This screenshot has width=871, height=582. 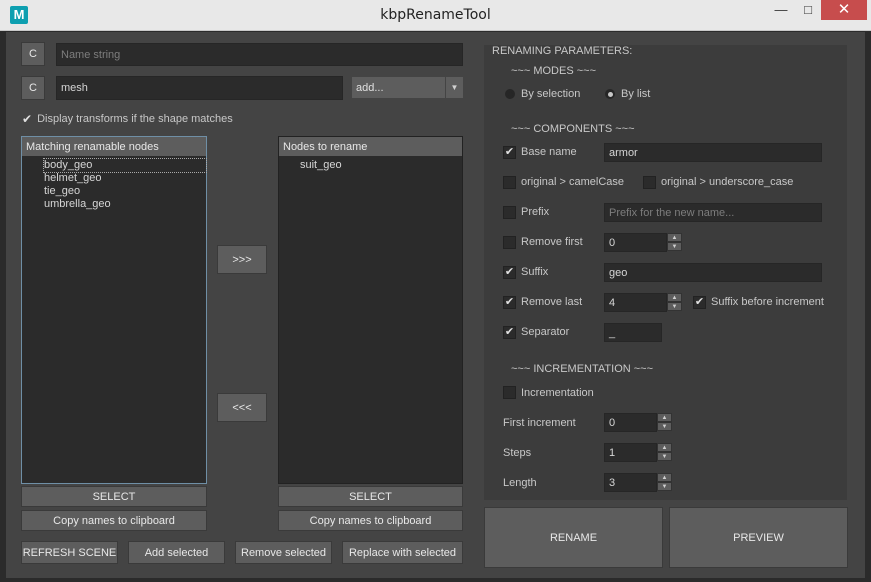 I want to click on suffix-checkbox: ✔, so click(x=509, y=272).